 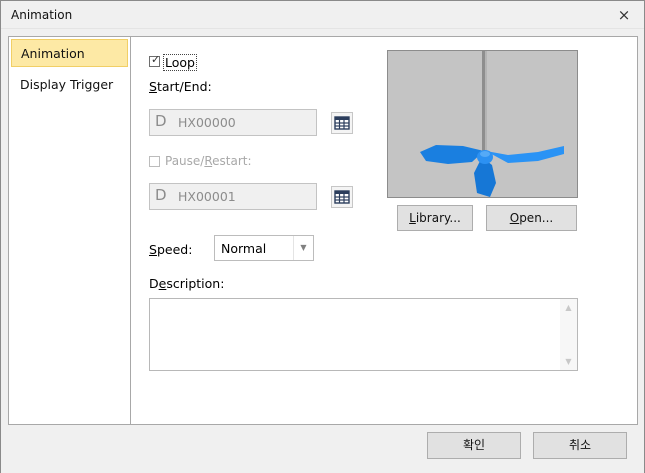 What do you see at coordinates (474, 445) in the screenshot?
I see `ok-button: 확인` at bounding box center [474, 445].